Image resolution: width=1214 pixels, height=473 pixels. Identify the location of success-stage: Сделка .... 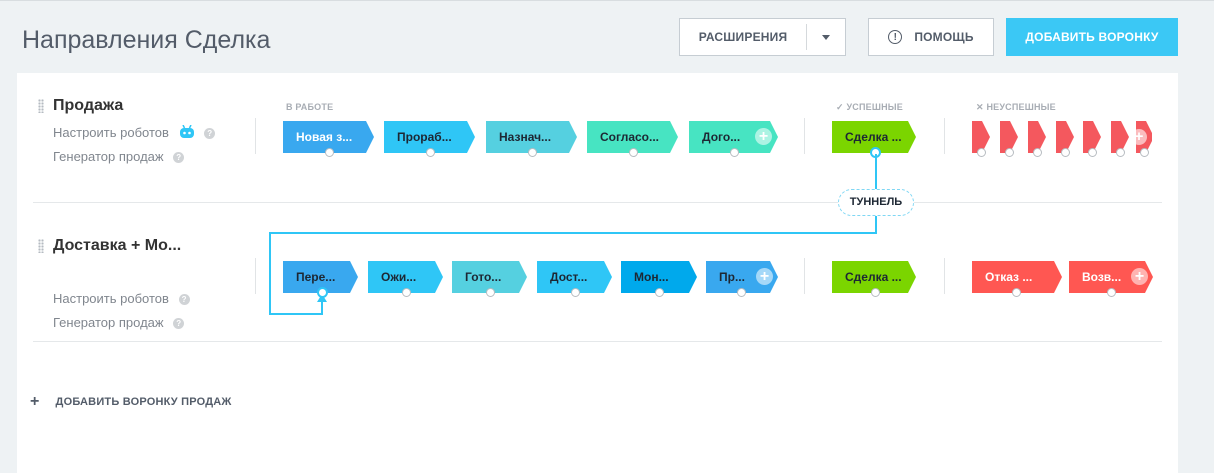
(874, 279).